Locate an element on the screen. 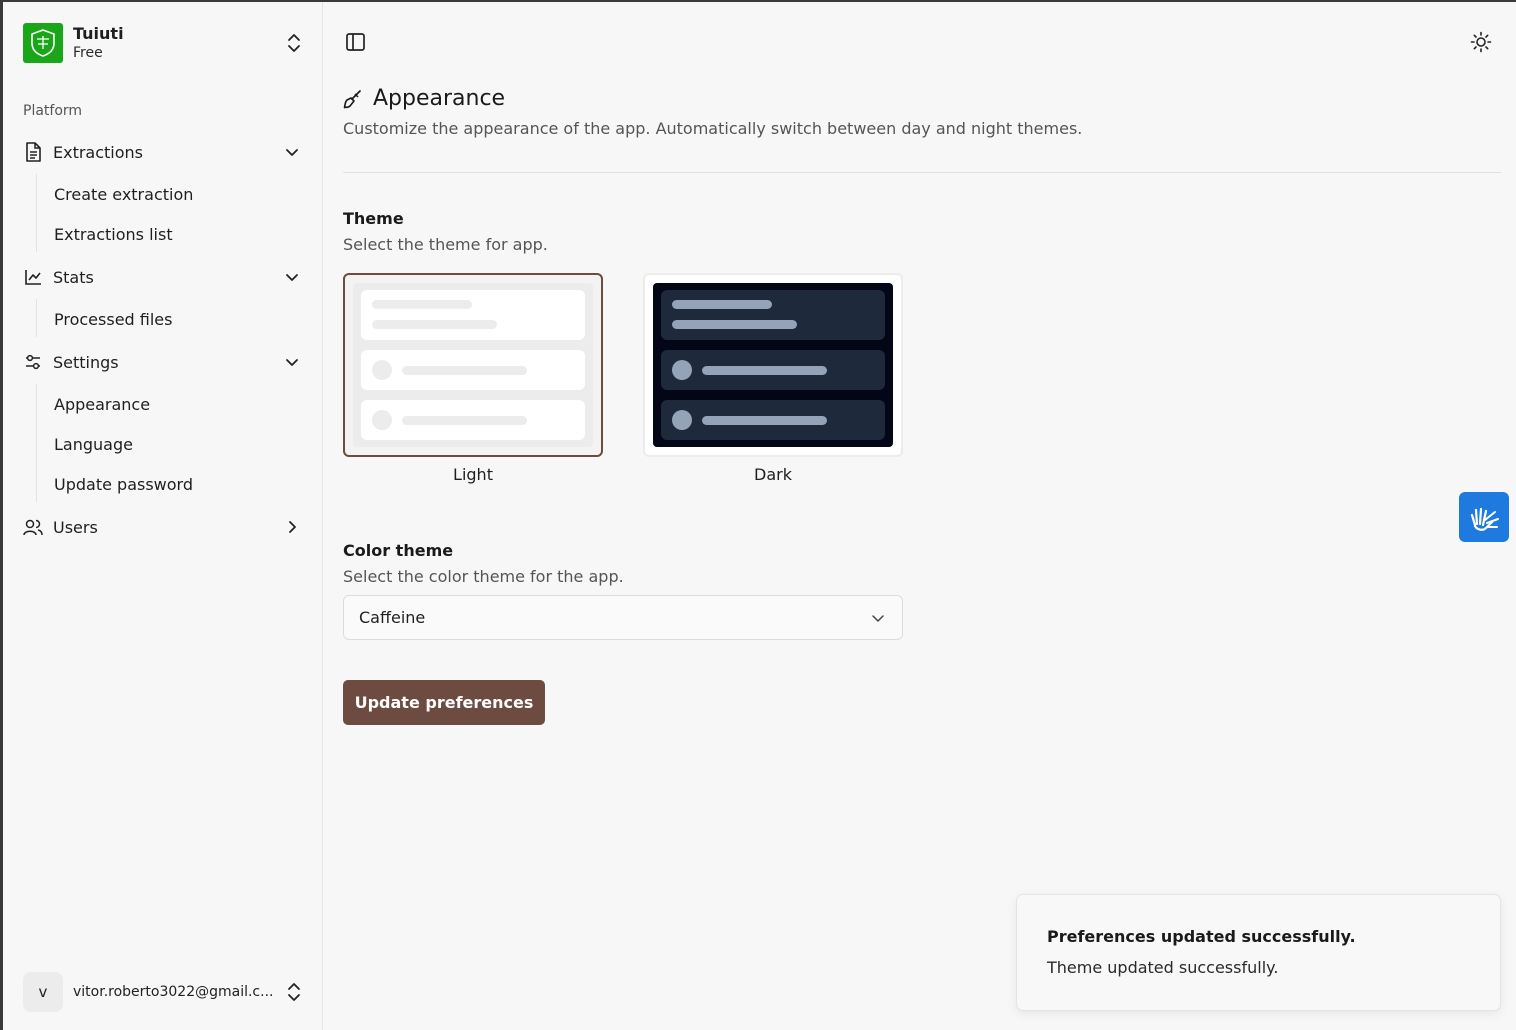 The height and width of the screenshot is (1030, 1516). toast-description: Theme updated successfully. is located at coordinates (1163, 967).